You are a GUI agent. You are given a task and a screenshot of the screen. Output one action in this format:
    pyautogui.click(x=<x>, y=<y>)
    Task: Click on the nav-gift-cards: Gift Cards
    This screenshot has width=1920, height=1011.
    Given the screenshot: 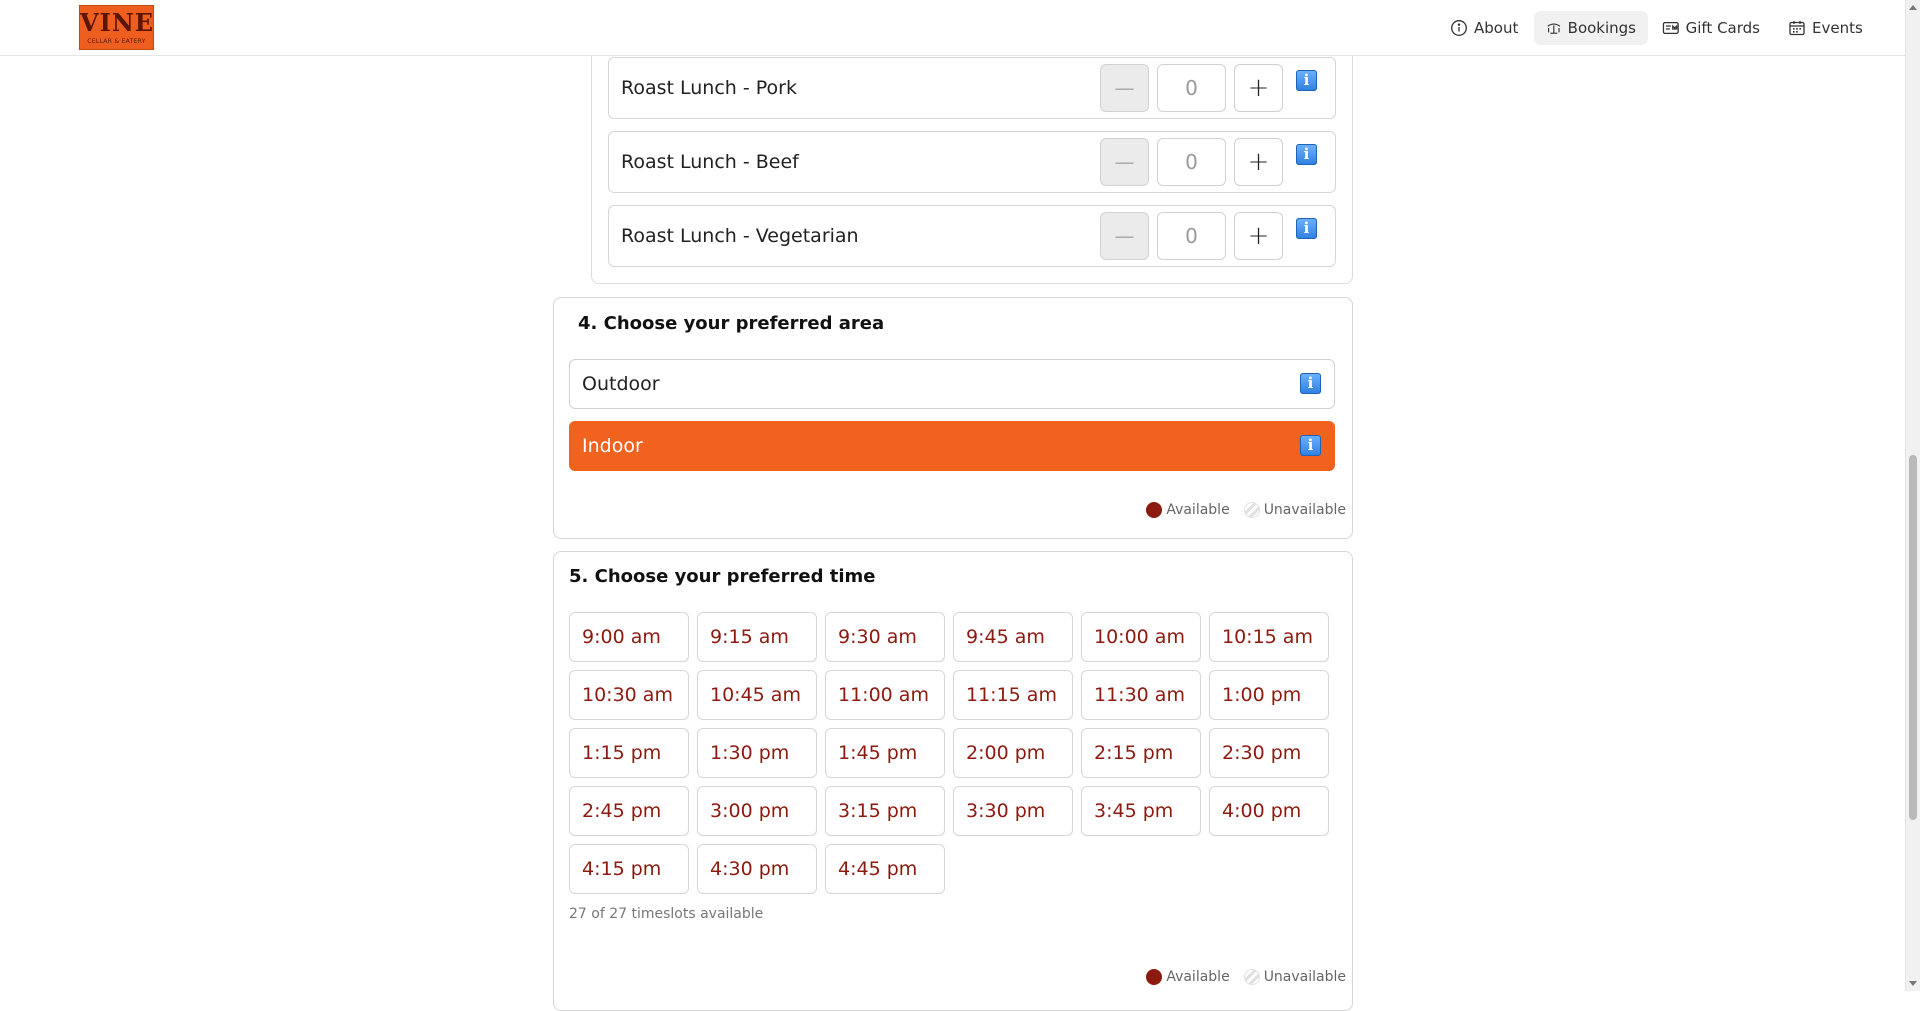 What is the action you would take?
    pyautogui.click(x=1711, y=28)
    